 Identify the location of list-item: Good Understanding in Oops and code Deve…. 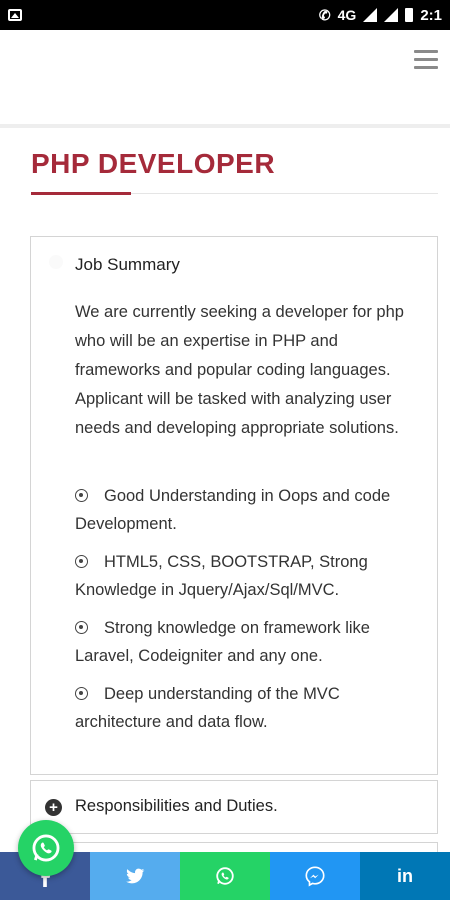
(250, 510).